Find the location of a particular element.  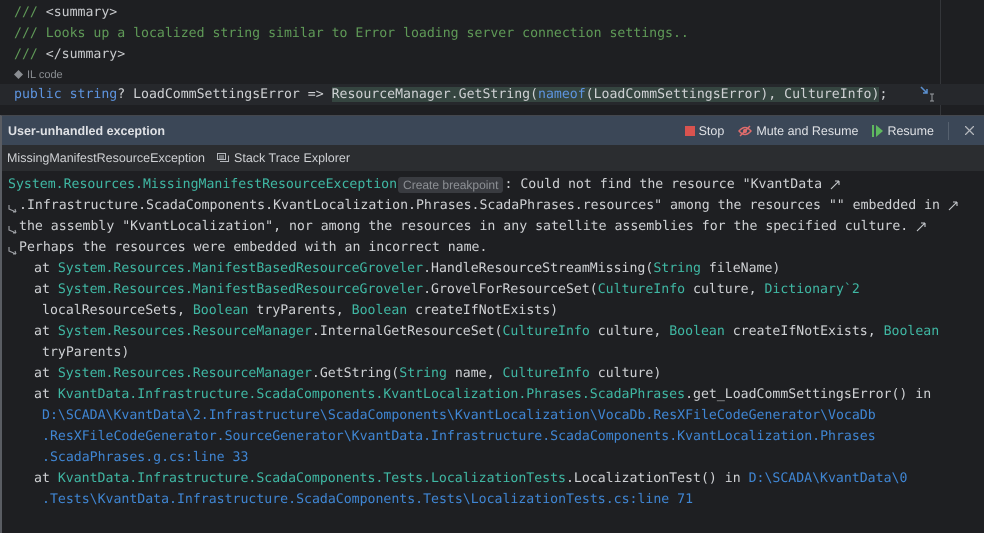

exception-message-text: the assembly "KvantLocalization", nor among the resources in any satellite assemblies for the specified culture. is located at coordinates (463, 226).